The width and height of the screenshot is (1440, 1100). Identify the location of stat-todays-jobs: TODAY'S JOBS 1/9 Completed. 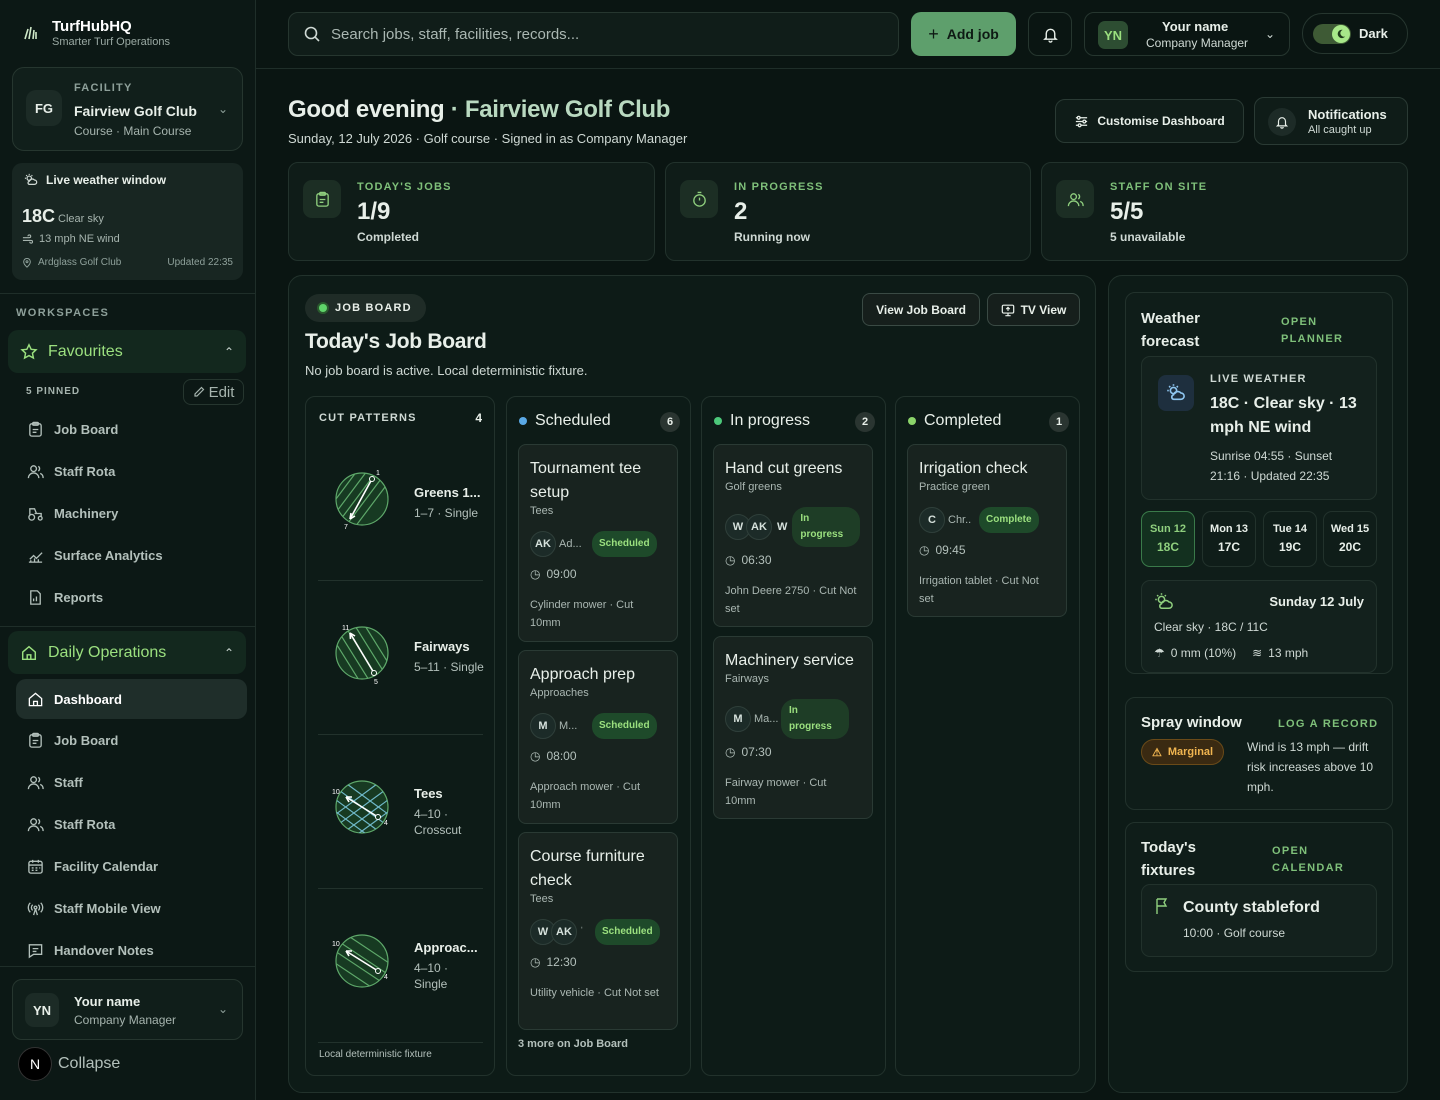
(471, 211).